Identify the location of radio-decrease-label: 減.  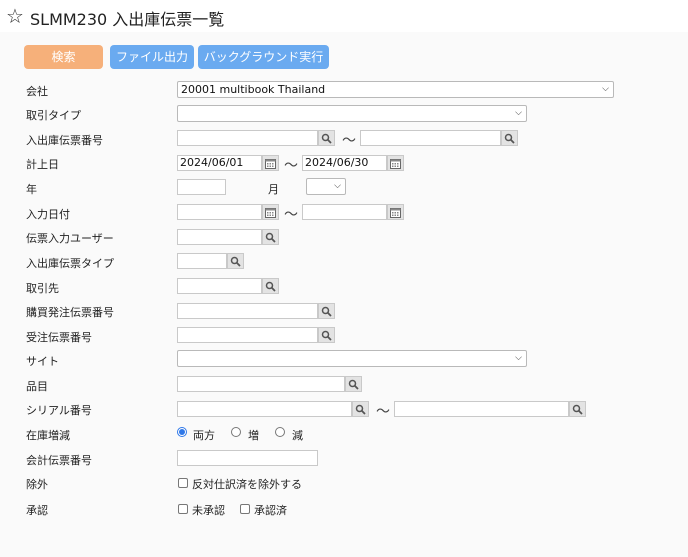
(297, 435).